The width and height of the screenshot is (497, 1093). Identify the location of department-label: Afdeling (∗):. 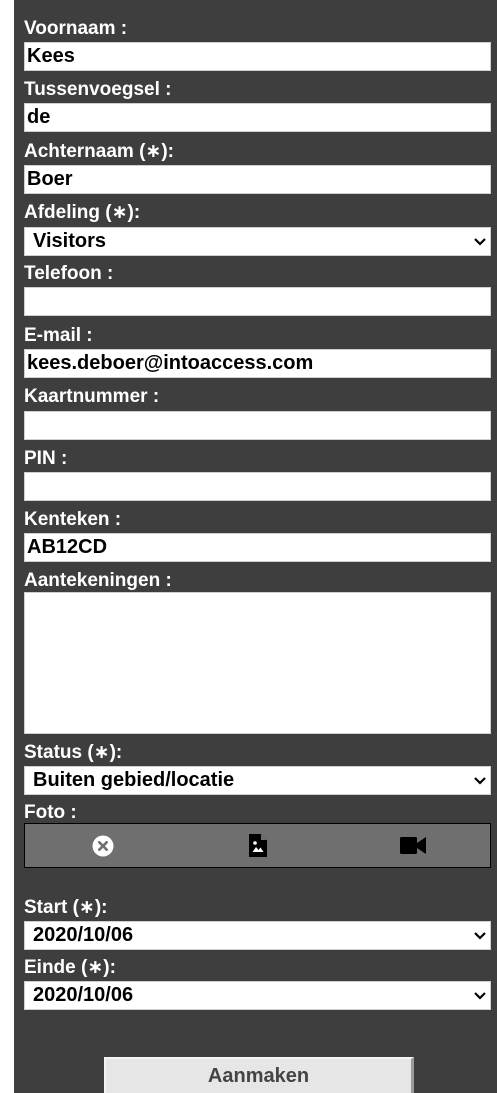
(82, 212).